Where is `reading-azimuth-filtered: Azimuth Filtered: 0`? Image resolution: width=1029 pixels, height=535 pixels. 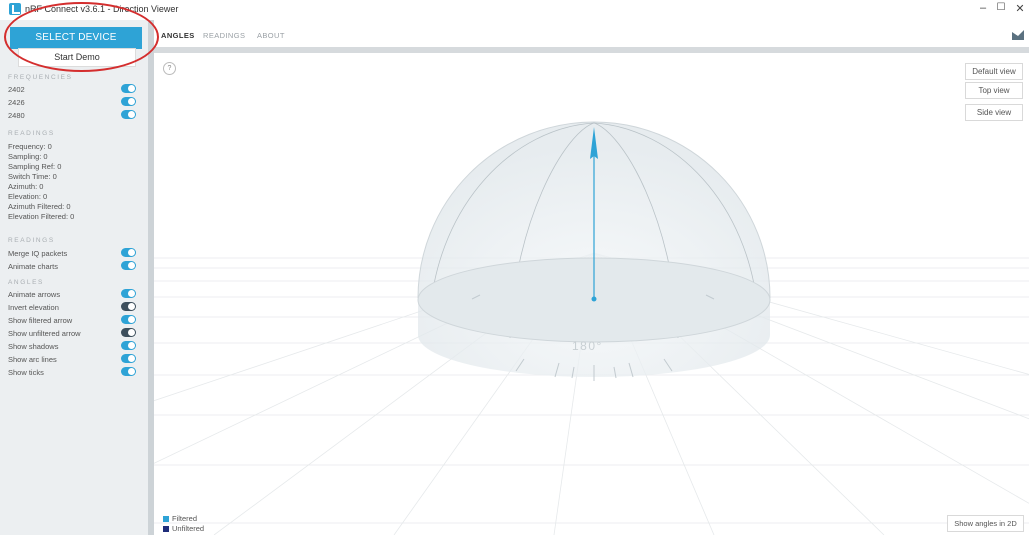 reading-azimuth-filtered: Azimuth Filtered: 0 is located at coordinates (39, 206).